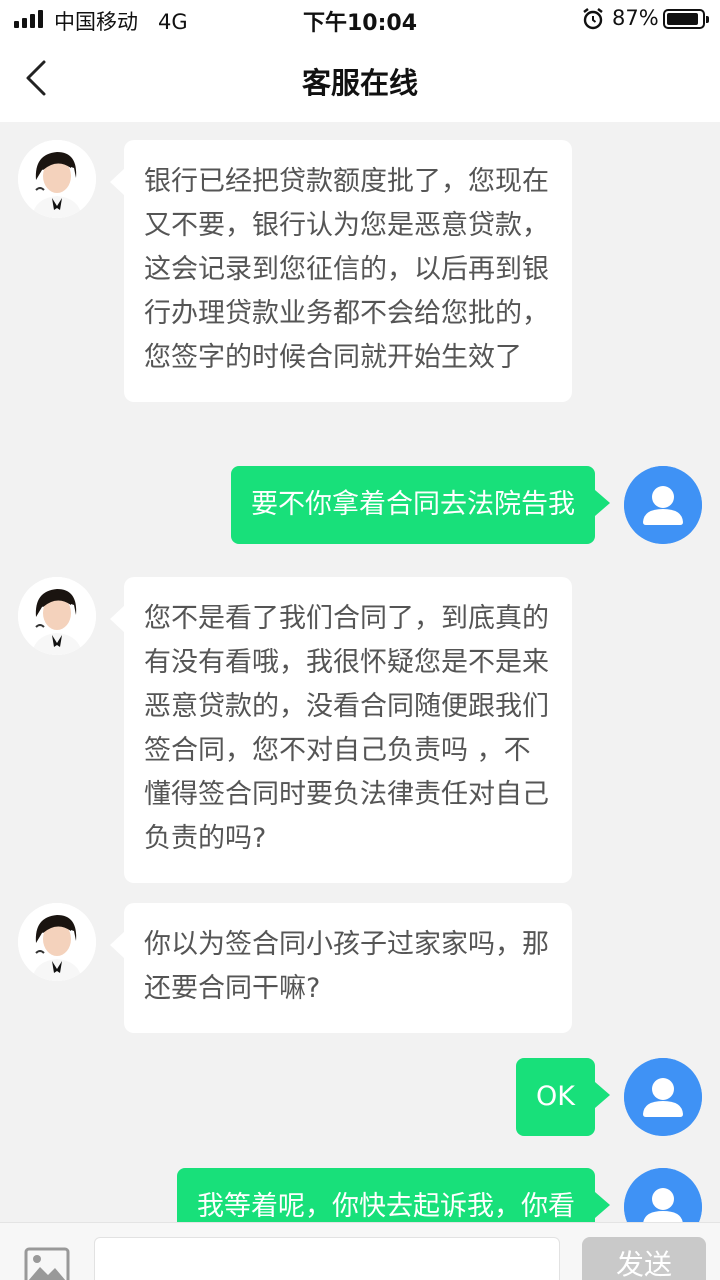 Image resolution: width=720 pixels, height=1280 pixels. I want to click on input-bar: 发送, so click(360, 1251).